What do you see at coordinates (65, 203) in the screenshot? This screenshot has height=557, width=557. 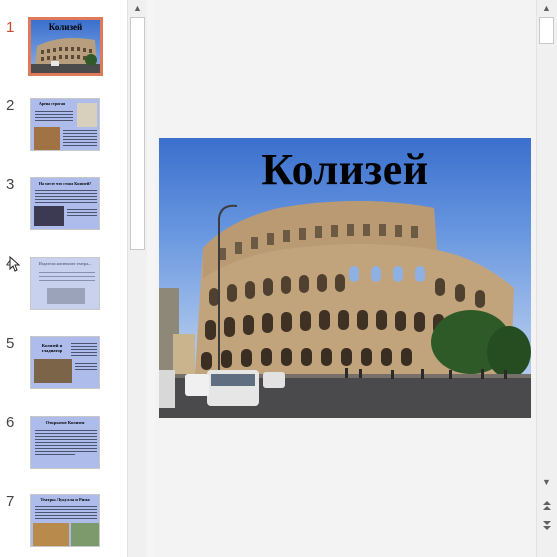 I see `slide-thumbnail-3: На месте что стоял Колизей?` at bounding box center [65, 203].